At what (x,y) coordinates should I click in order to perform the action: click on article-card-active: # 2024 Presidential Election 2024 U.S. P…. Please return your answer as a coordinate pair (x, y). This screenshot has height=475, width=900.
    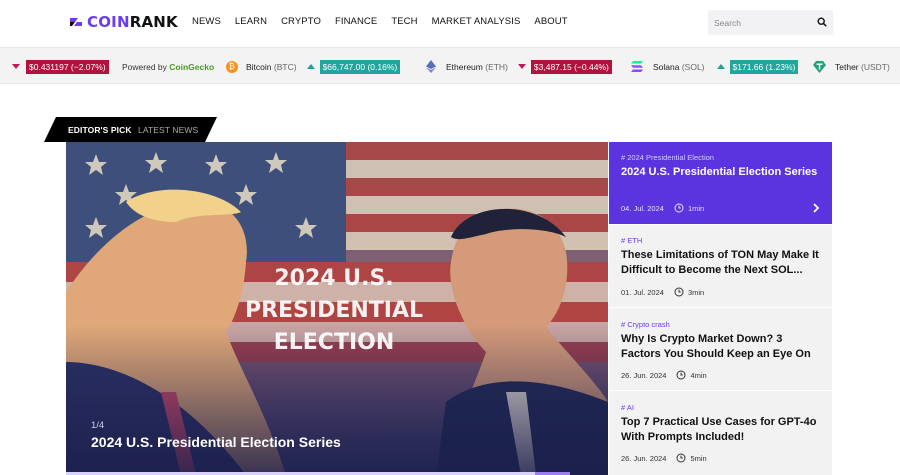
    Looking at the image, I should click on (720, 183).